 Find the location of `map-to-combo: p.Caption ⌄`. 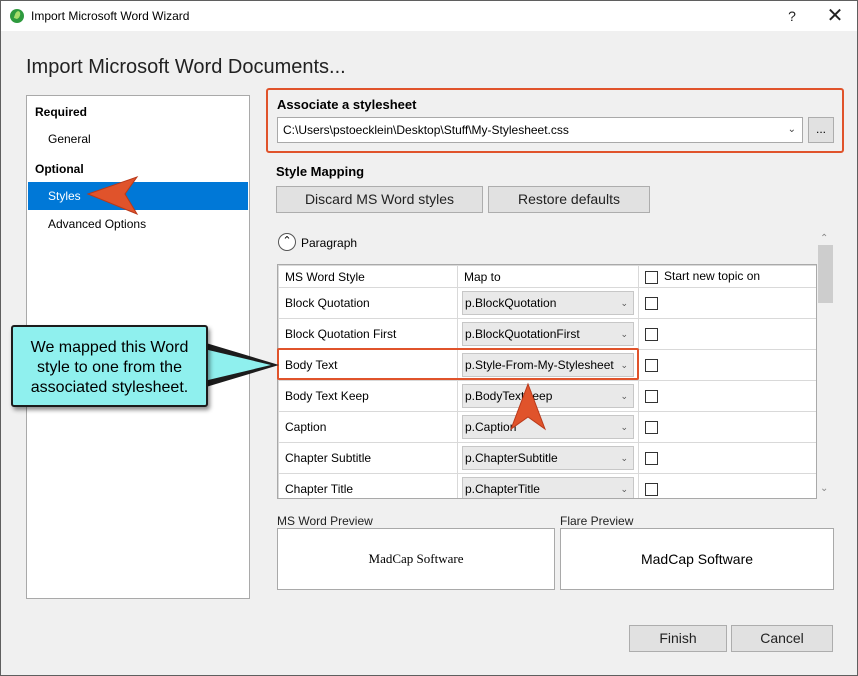

map-to-combo: p.Caption ⌄ is located at coordinates (548, 427).